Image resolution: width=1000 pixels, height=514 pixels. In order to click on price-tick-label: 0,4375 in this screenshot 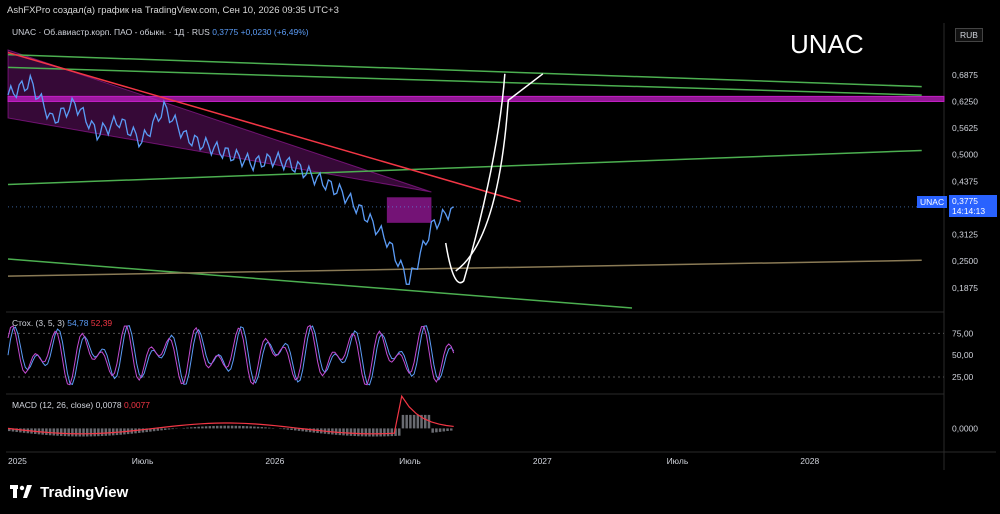, I will do `click(965, 181)`.